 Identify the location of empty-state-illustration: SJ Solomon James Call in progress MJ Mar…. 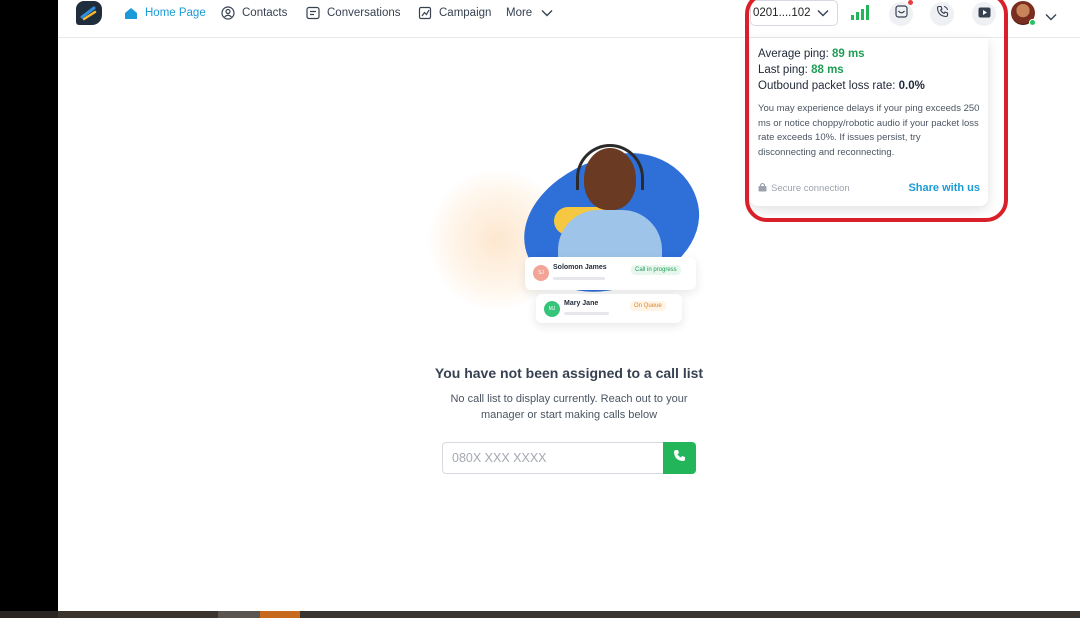
(568, 234).